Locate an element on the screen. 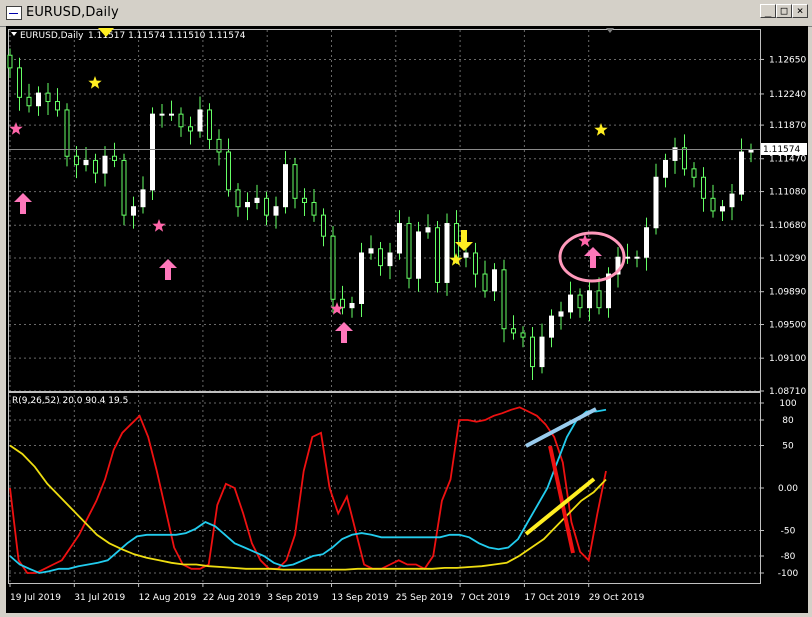  date-tick-label: 17 Oct 2019 is located at coordinates (552, 598).